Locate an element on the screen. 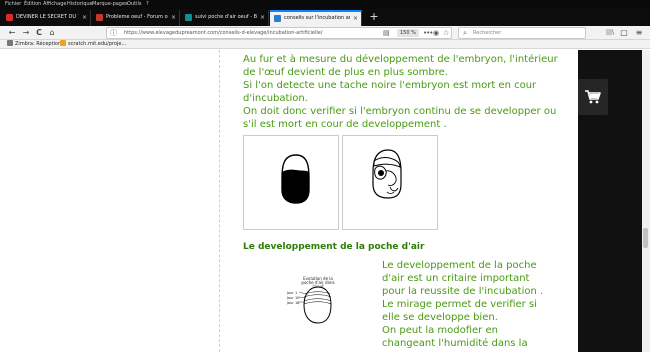 This screenshot has height=352, width=650. text-line: Le developpement de la poche is located at coordinates (459, 265).